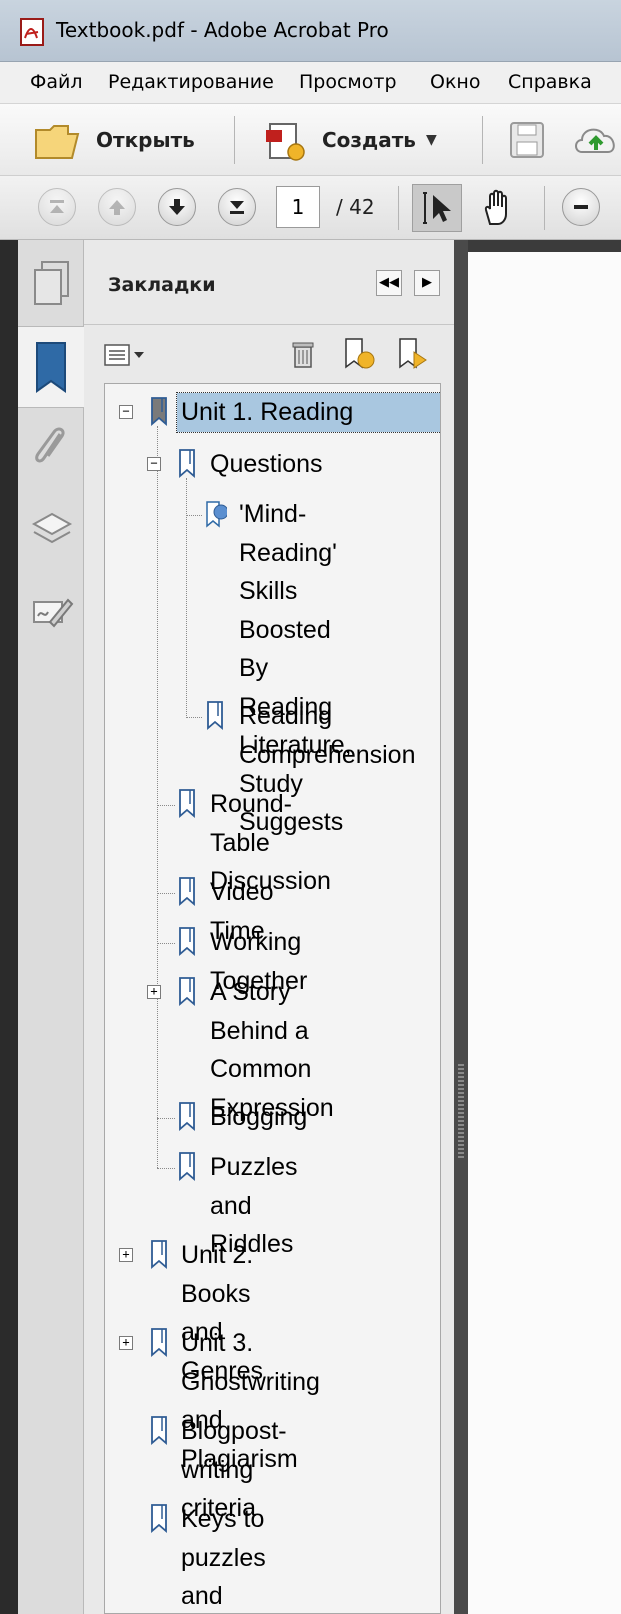  I want to click on bookmark-label: Unit 1. Reading, so click(308, 412).